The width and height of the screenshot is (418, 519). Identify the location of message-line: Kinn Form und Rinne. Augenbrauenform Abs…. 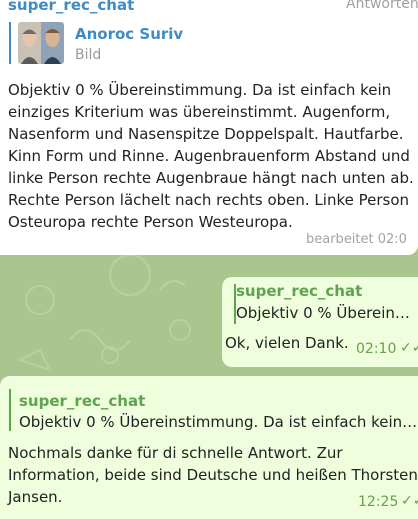
(209, 156).